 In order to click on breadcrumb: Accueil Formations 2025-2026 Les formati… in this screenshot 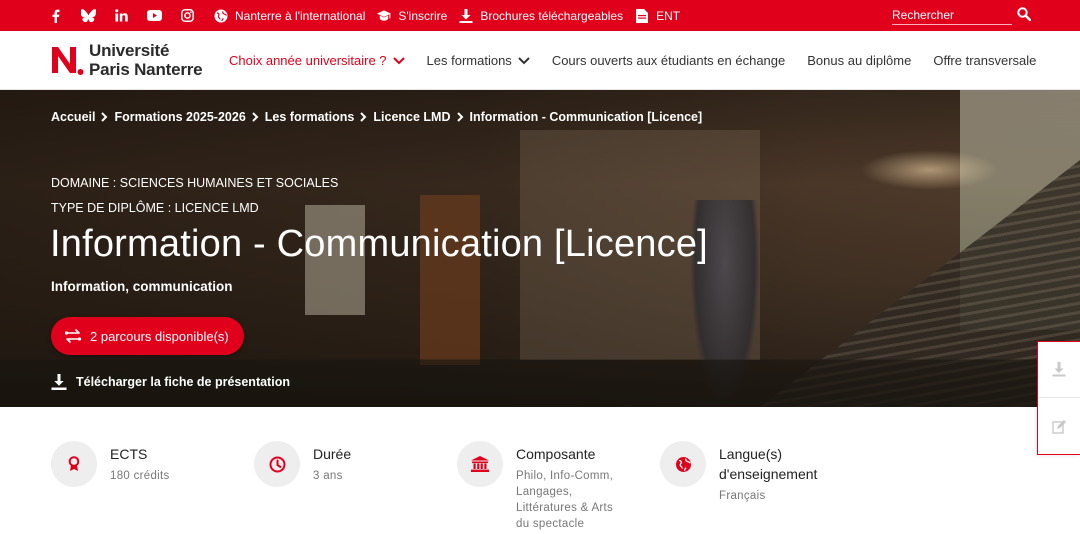, I will do `click(376, 117)`.